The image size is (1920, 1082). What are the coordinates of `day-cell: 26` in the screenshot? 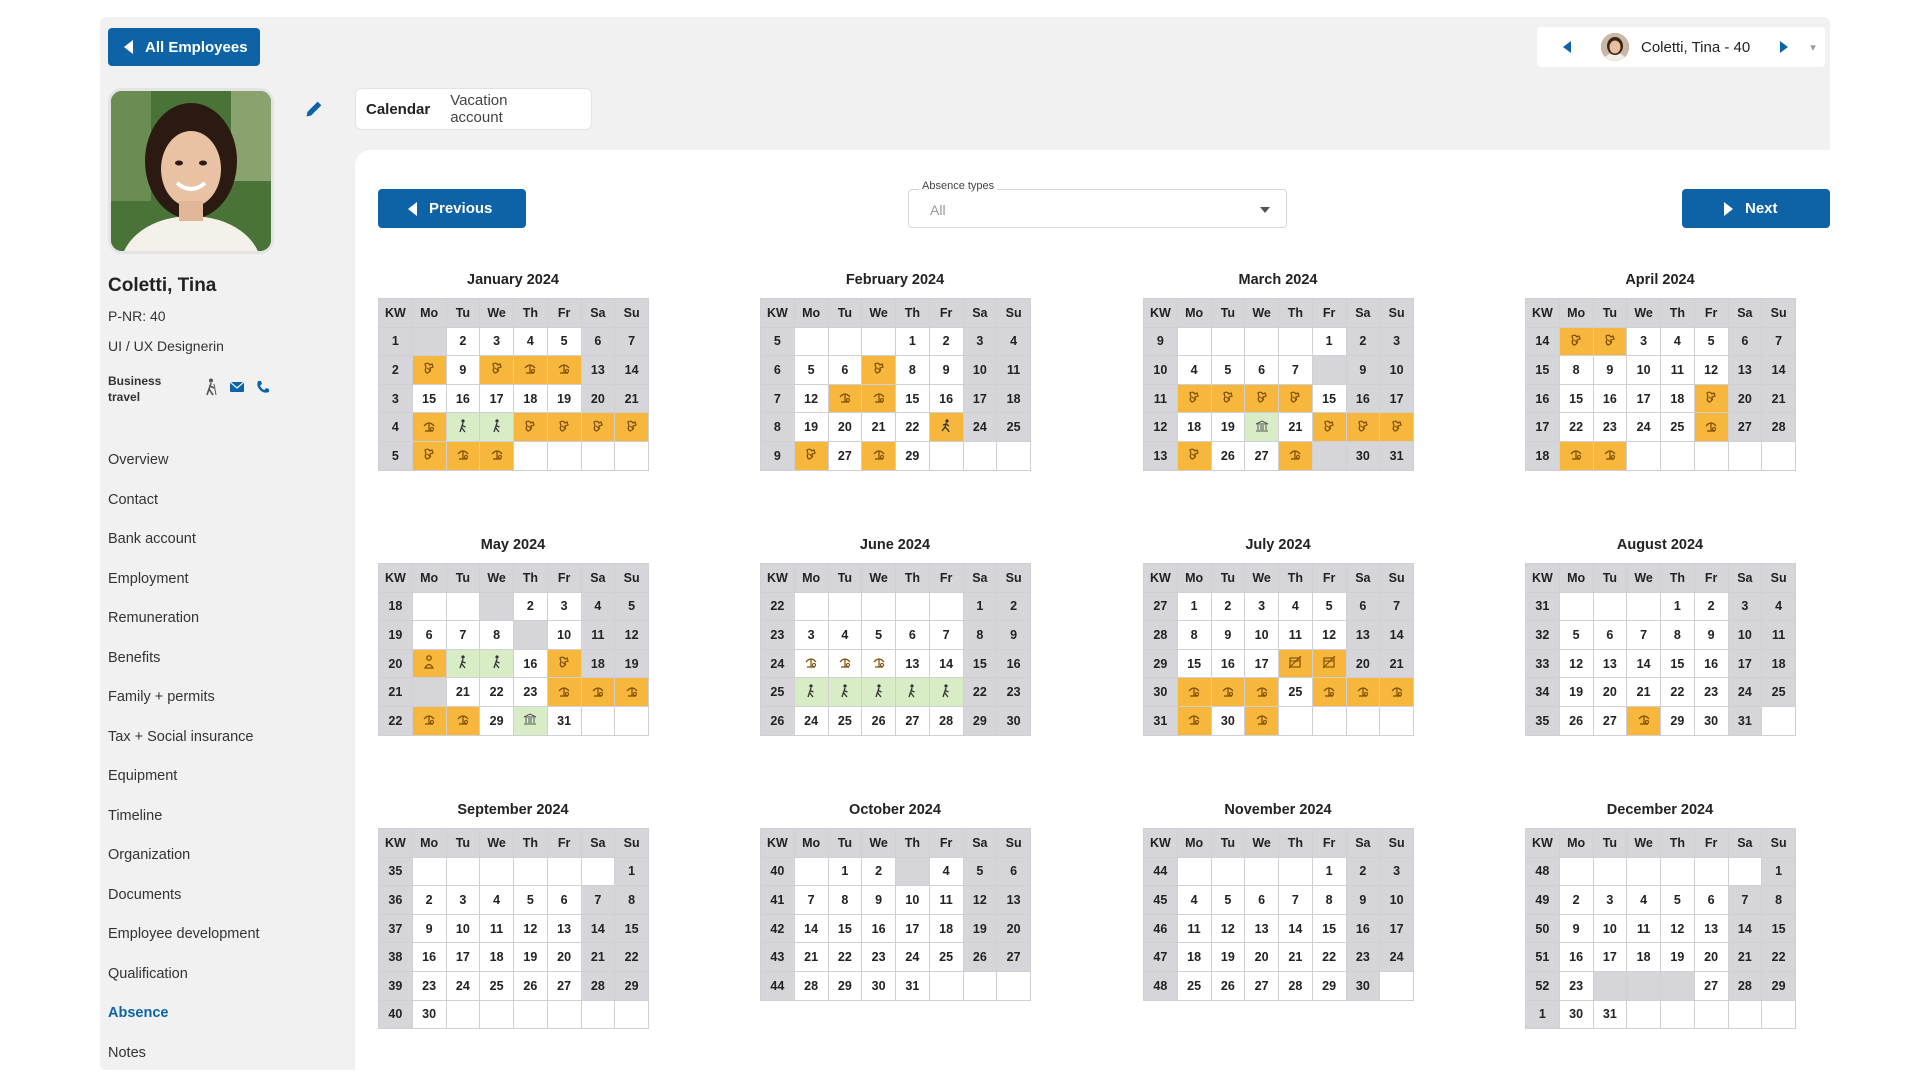 It's located at (980, 957).